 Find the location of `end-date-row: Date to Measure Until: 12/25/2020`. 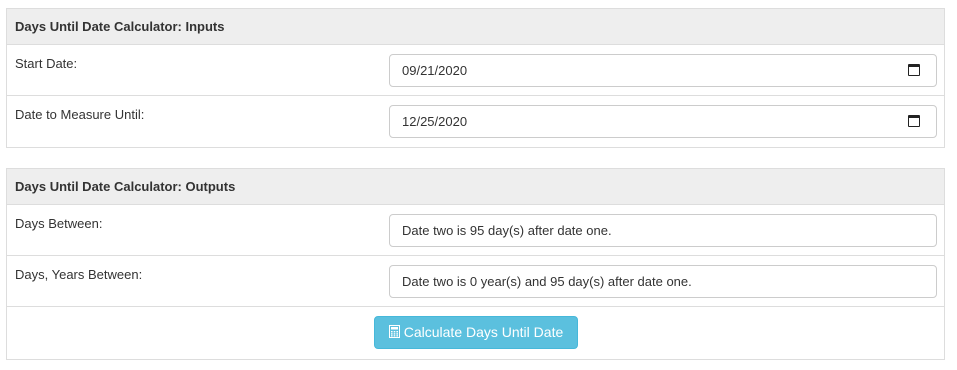

end-date-row: Date to Measure Until: 12/25/2020 is located at coordinates (475, 121).